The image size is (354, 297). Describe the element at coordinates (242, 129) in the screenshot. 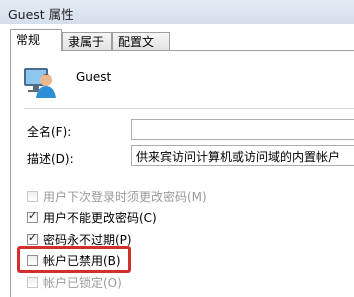

I see `fullname-field` at that location.